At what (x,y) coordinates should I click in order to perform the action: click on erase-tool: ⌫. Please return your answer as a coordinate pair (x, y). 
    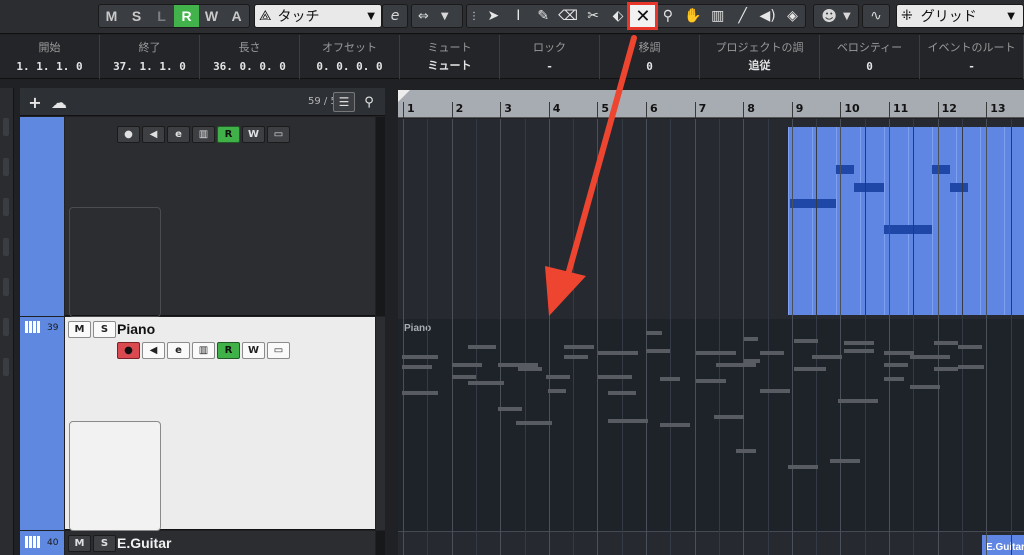
    Looking at the image, I should click on (568, 16).